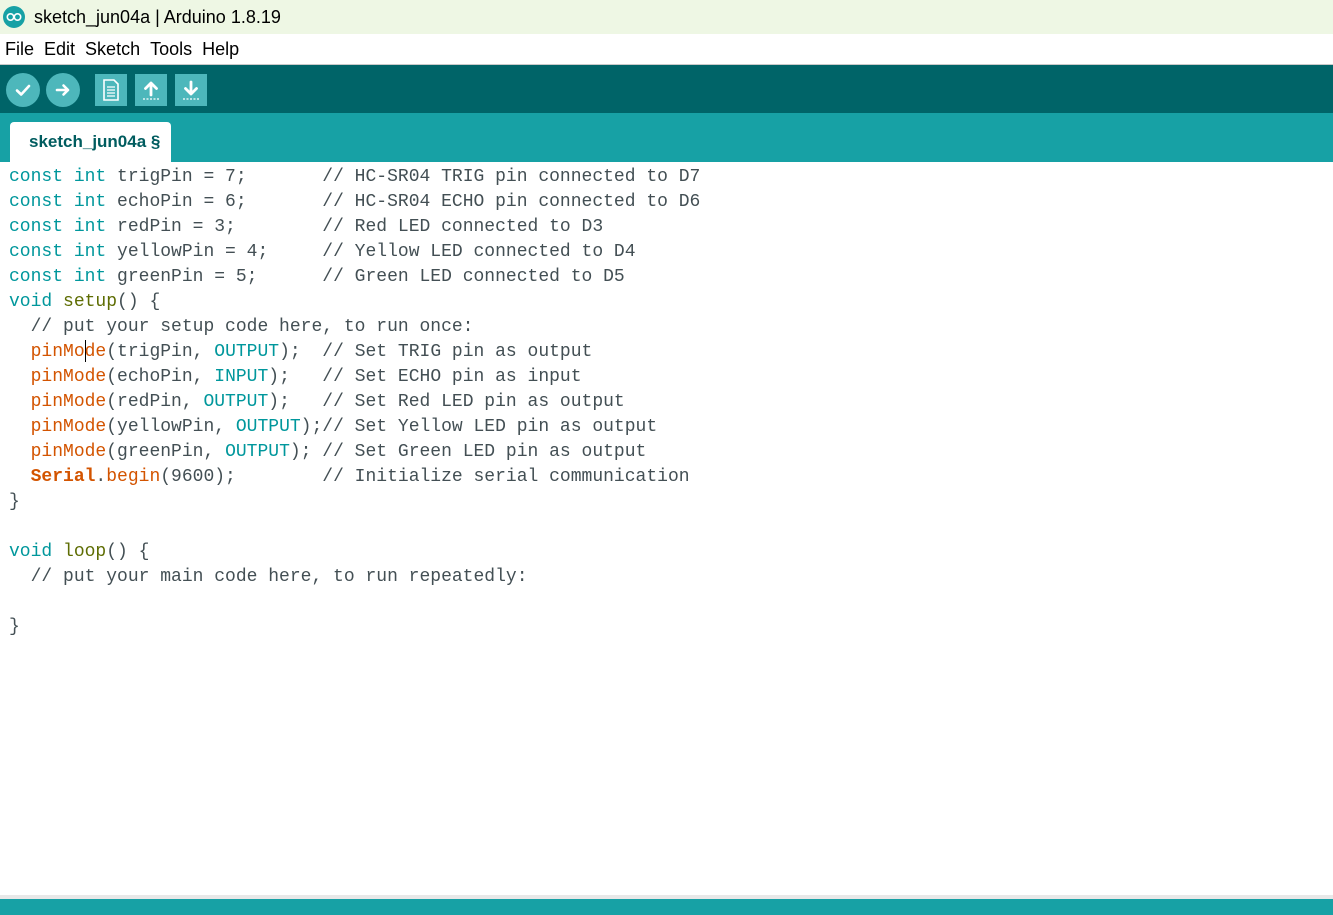 This screenshot has width=1333, height=915. What do you see at coordinates (666, 17) in the screenshot?
I see `title-bar: sketch_jun04a | Arduino 1.8.19` at bounding box center [666, 17].